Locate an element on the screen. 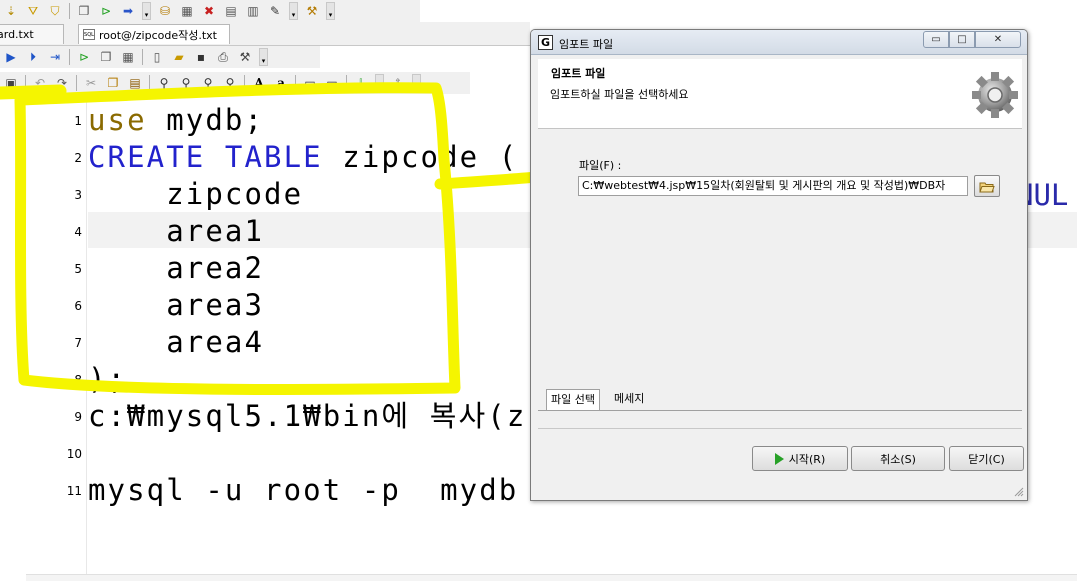  code-text: area1 is located at coordinates (176, 231).